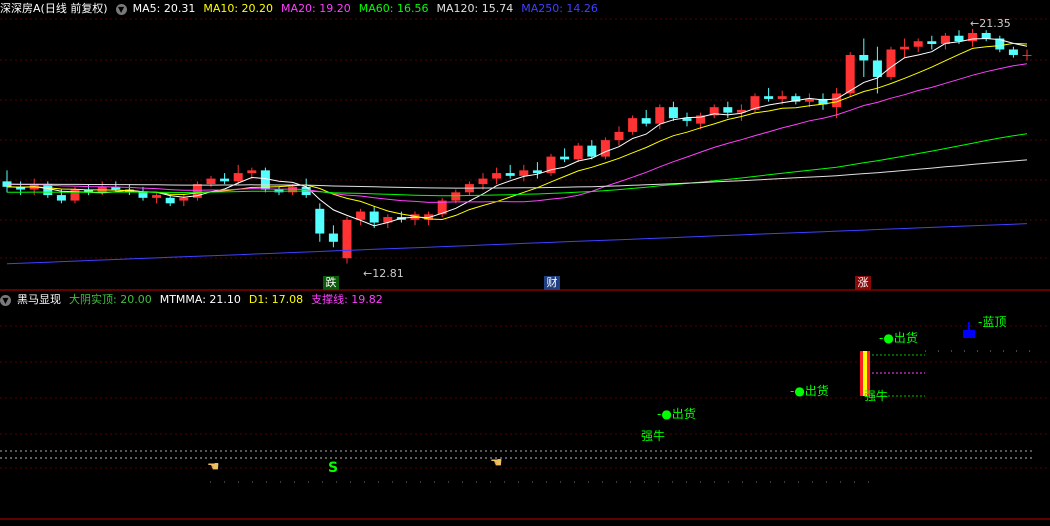 The width and height of the screenshot is (1050, 526). What do you see at coordinates (164, 8) in the screenshot?
I see `ma5-label: MA5: 20.31` at bounding box center [164, 8].